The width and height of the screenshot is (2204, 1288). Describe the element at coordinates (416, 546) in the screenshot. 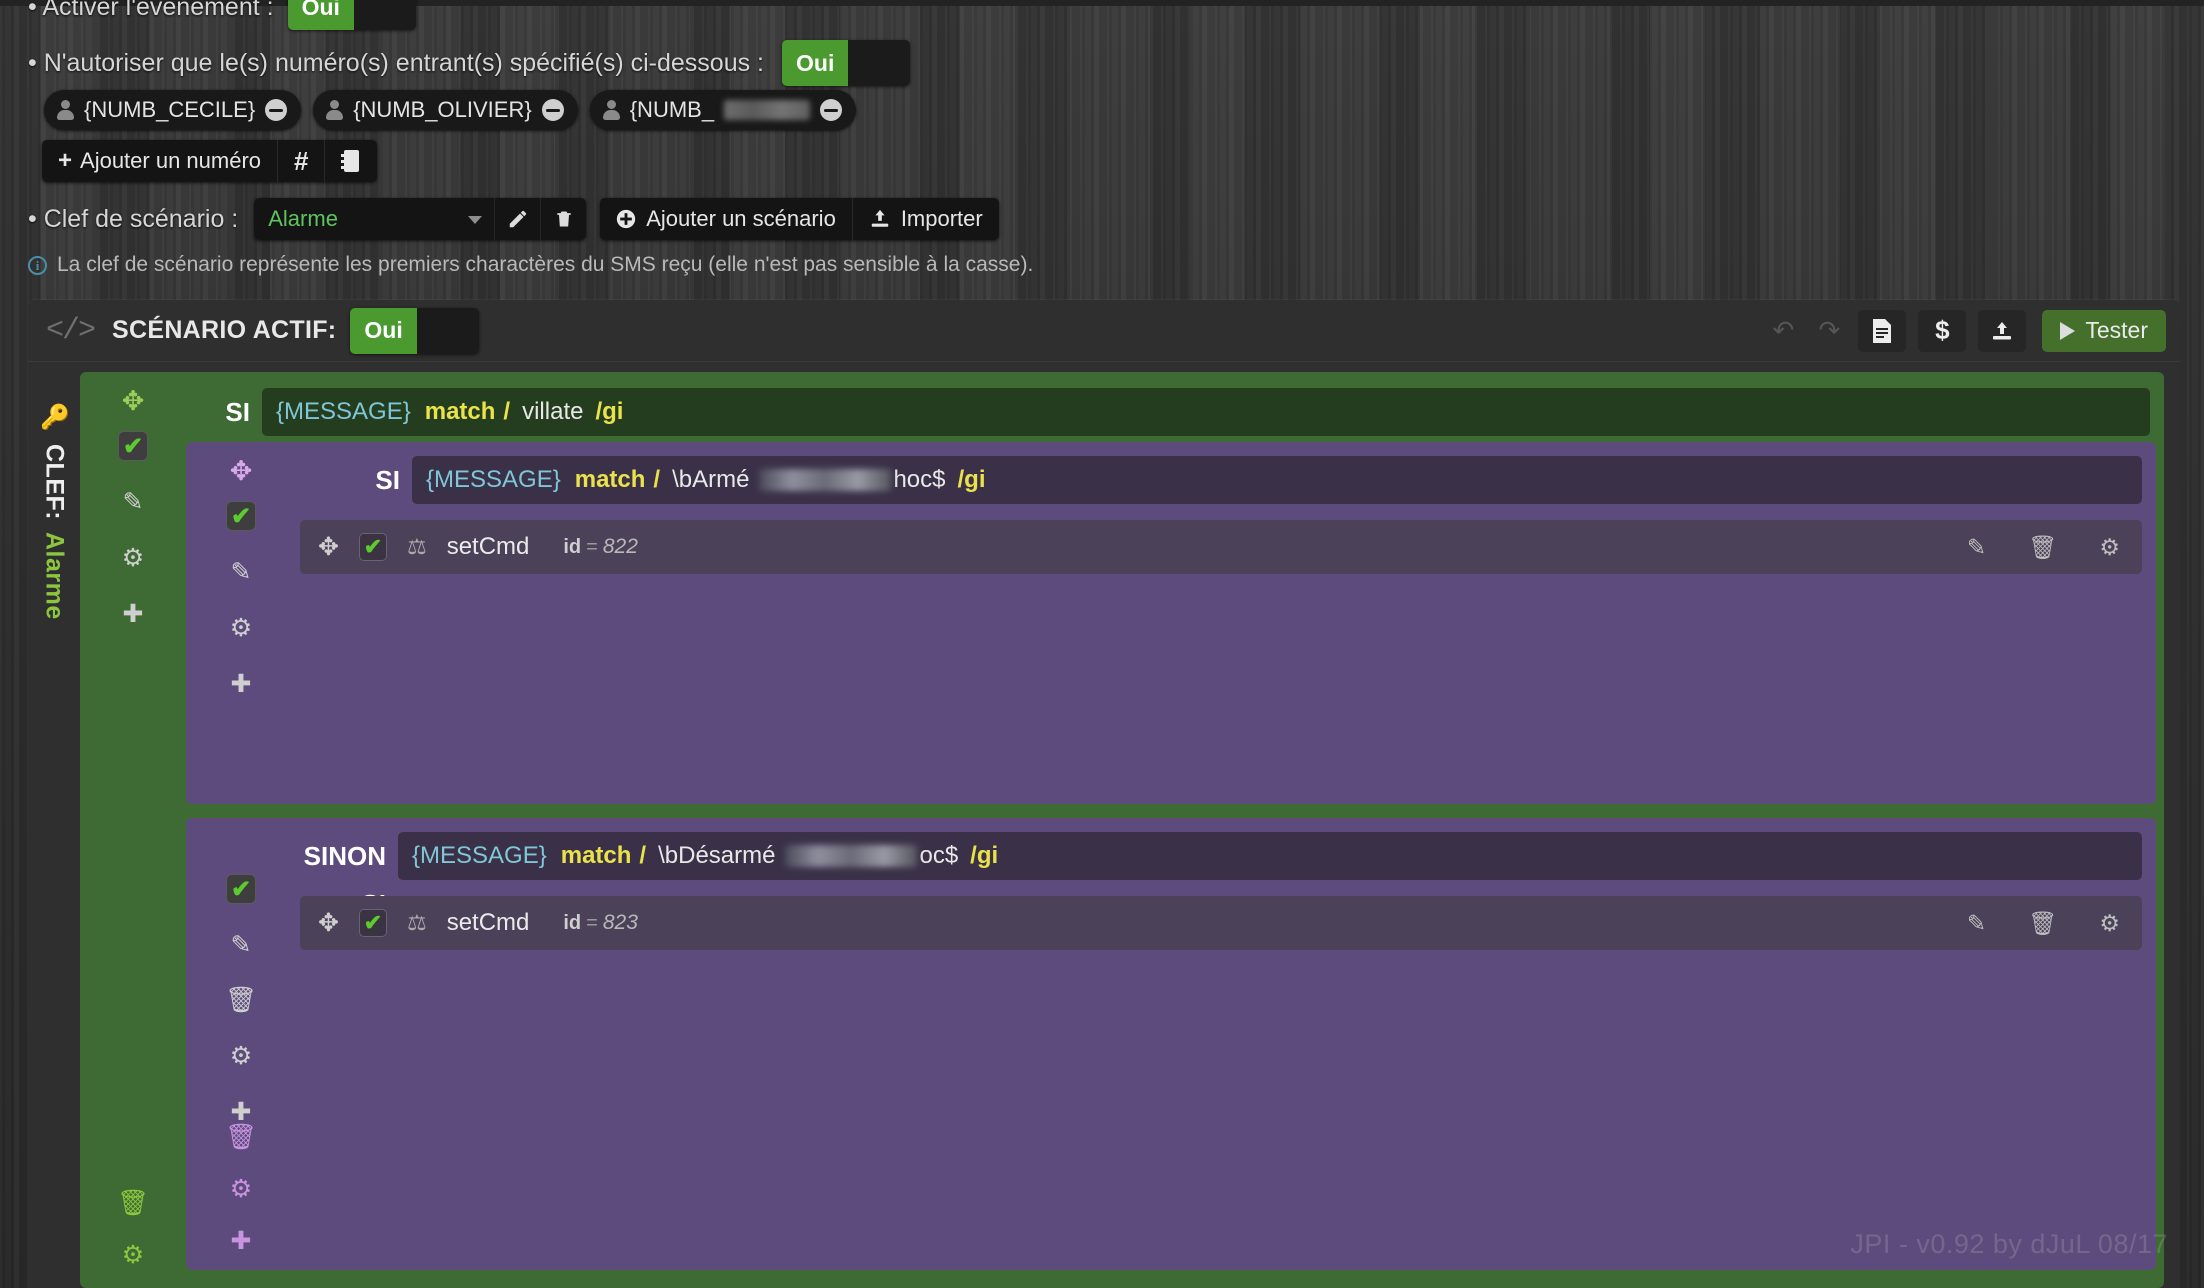

I see `scenario-icon: ⚖` at that location.